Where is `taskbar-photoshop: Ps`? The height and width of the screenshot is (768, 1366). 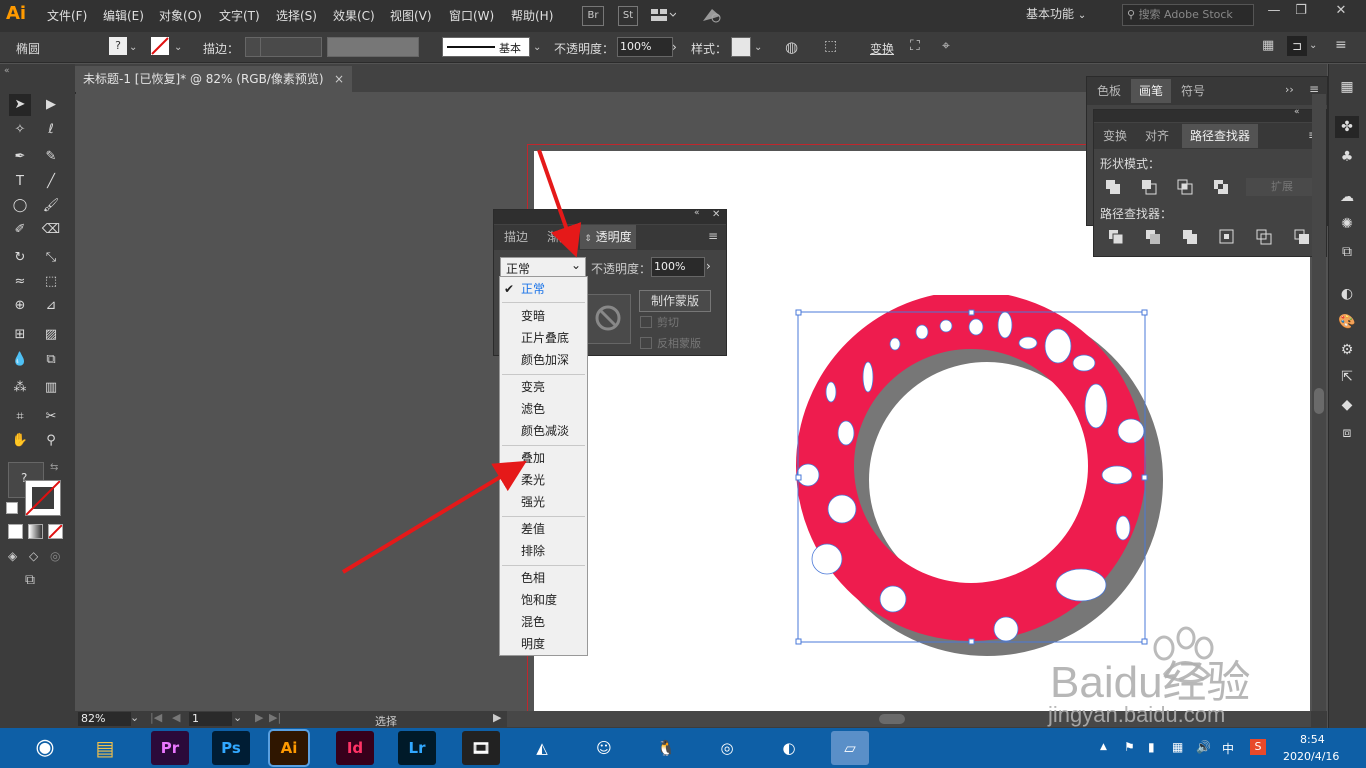 taskbar-photoshop: Ps is located at coordinates (231, 748).